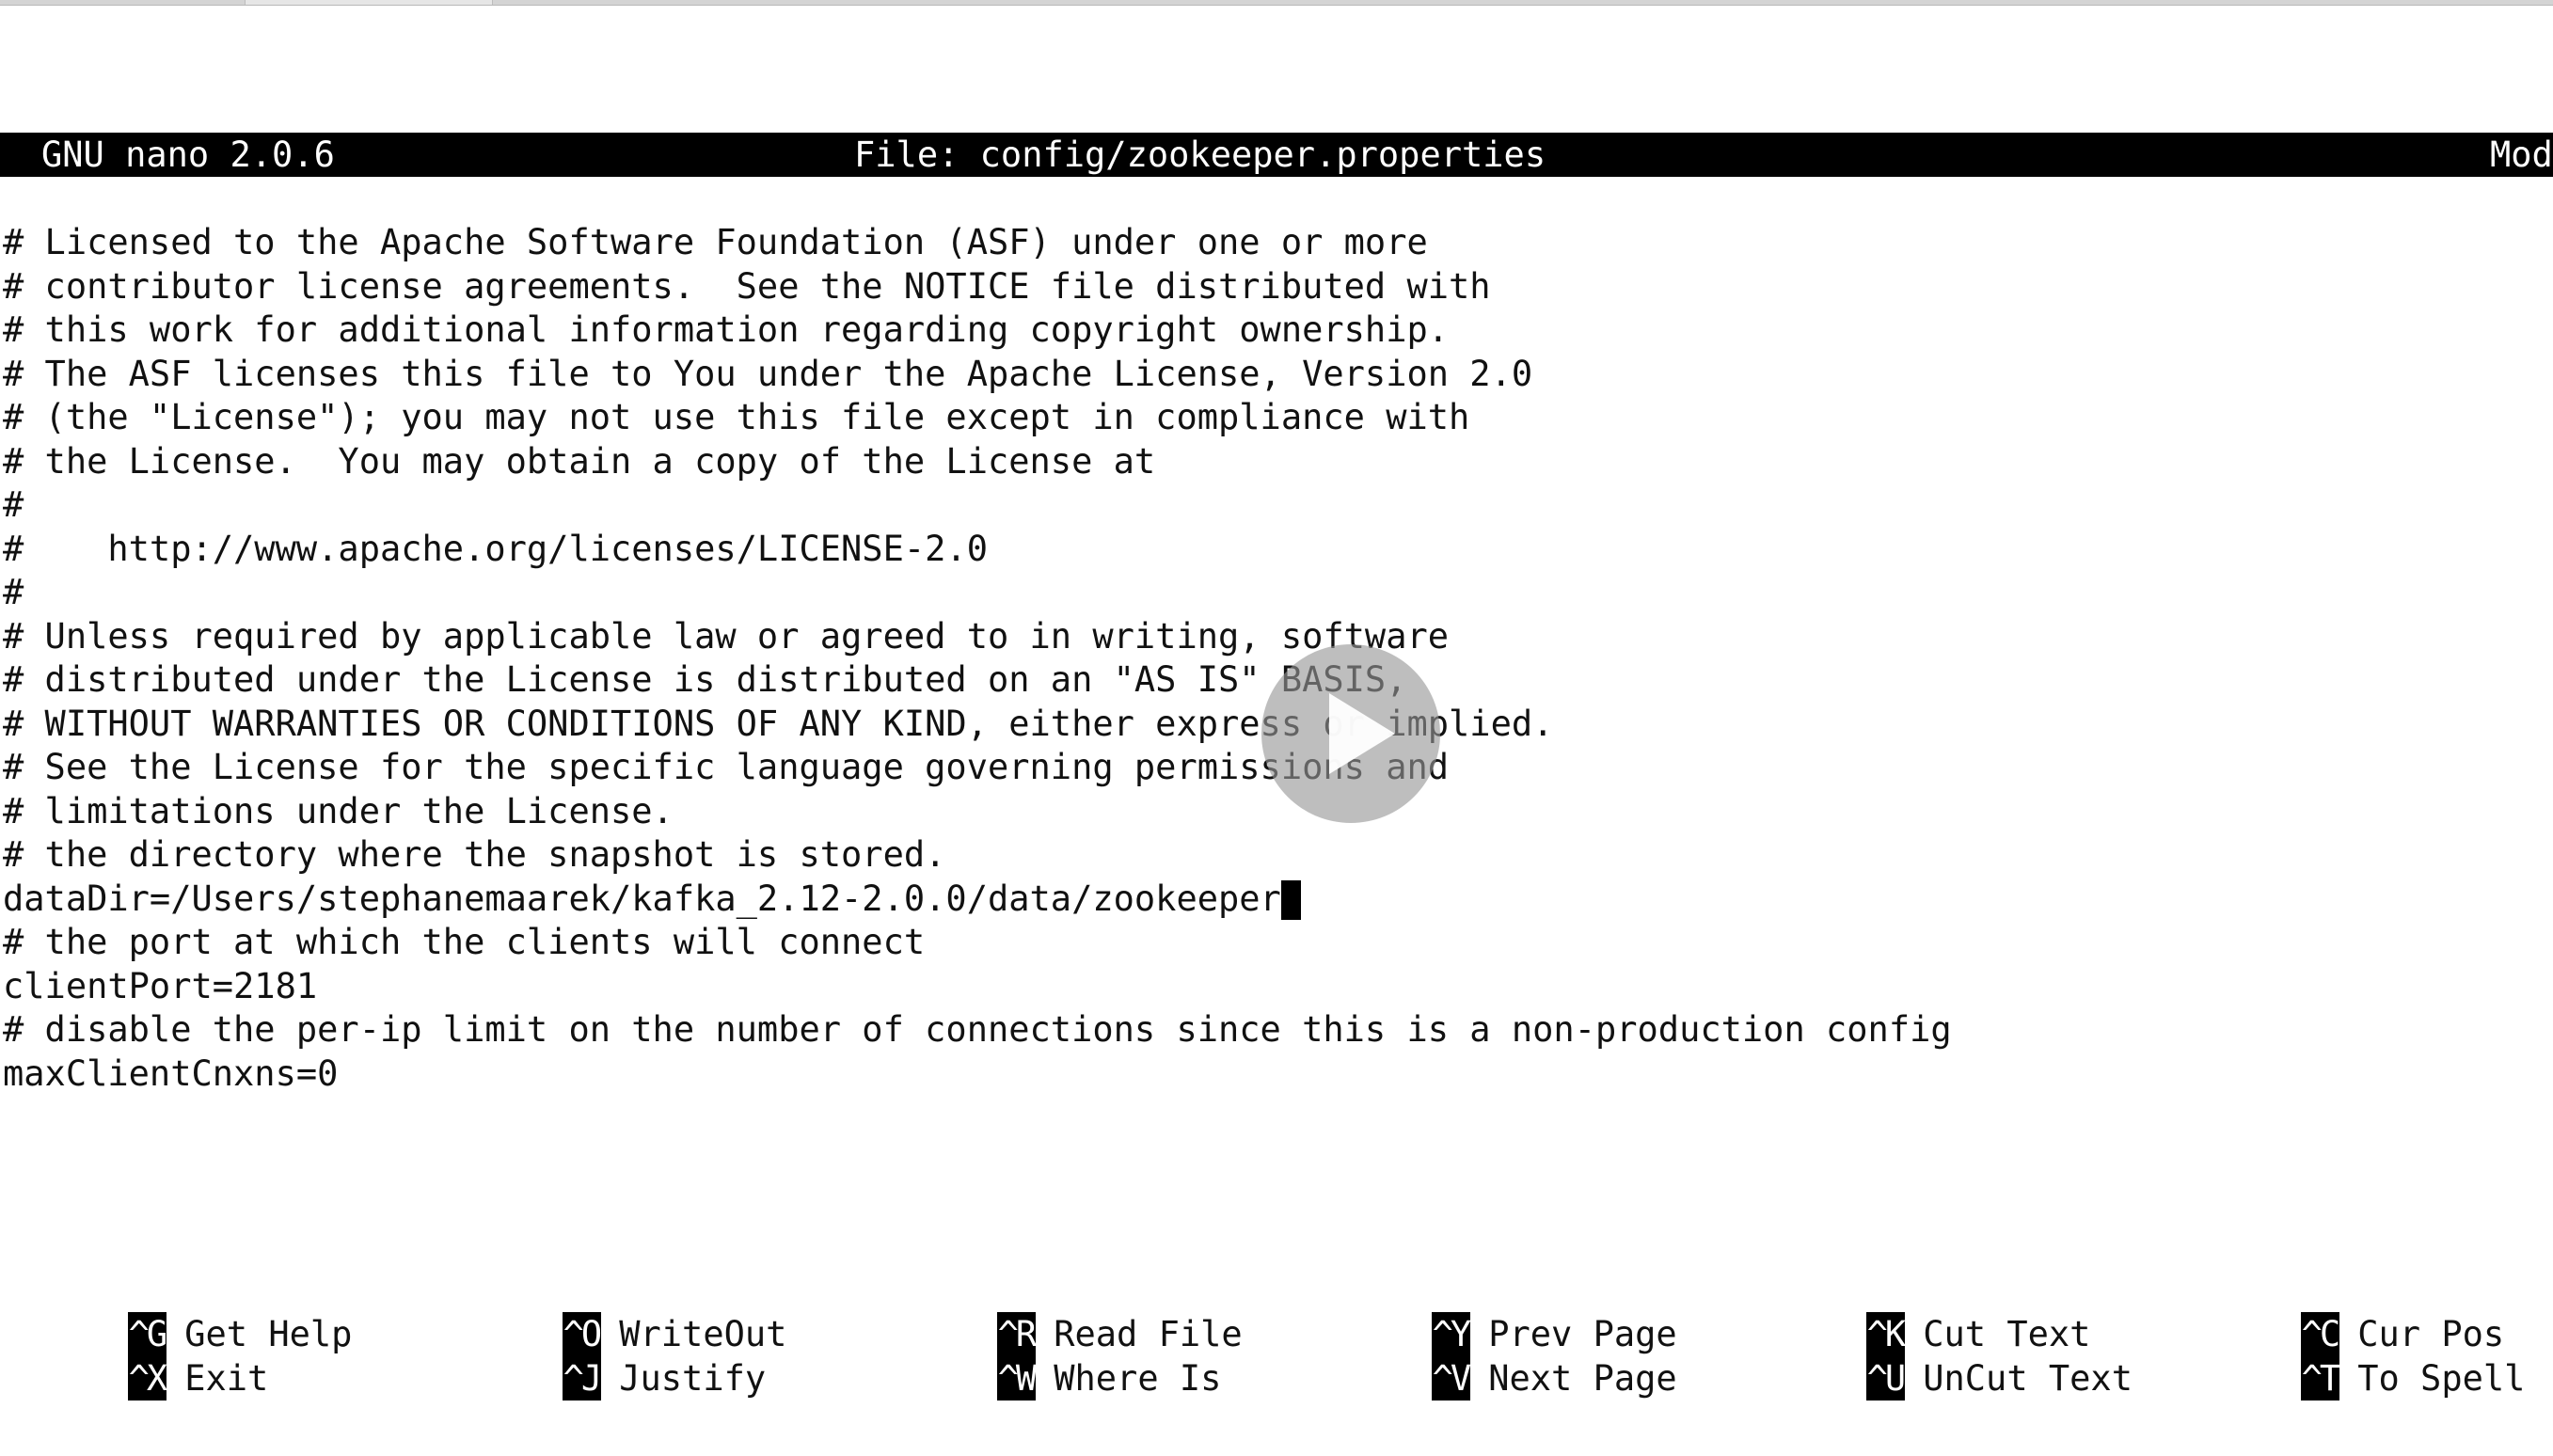  I want to click on shortcut-read-file: ^R Read File, so click(1057, 1312).